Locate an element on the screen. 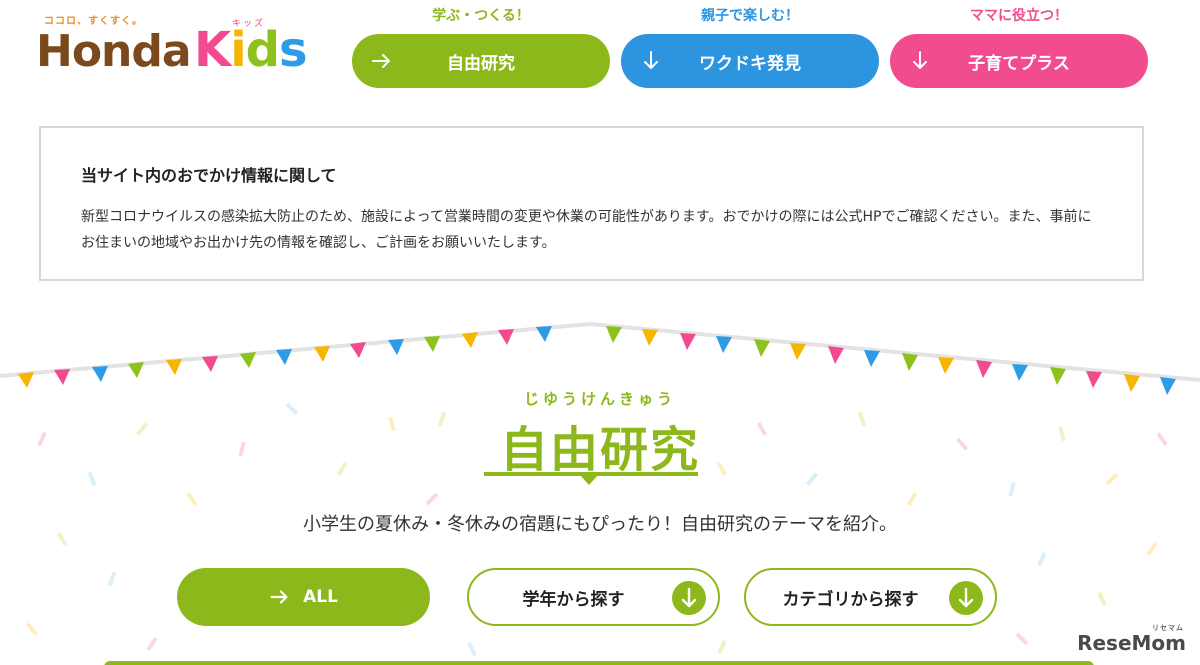  nav-caption: 学ぶ・つくる！ is located at coordinates (481, 16).